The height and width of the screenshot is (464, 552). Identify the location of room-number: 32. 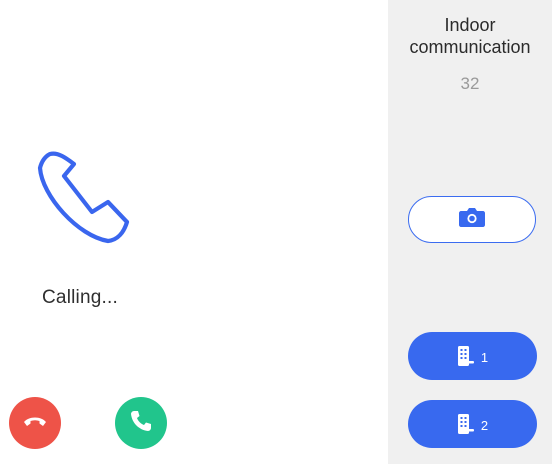
(470, 83).